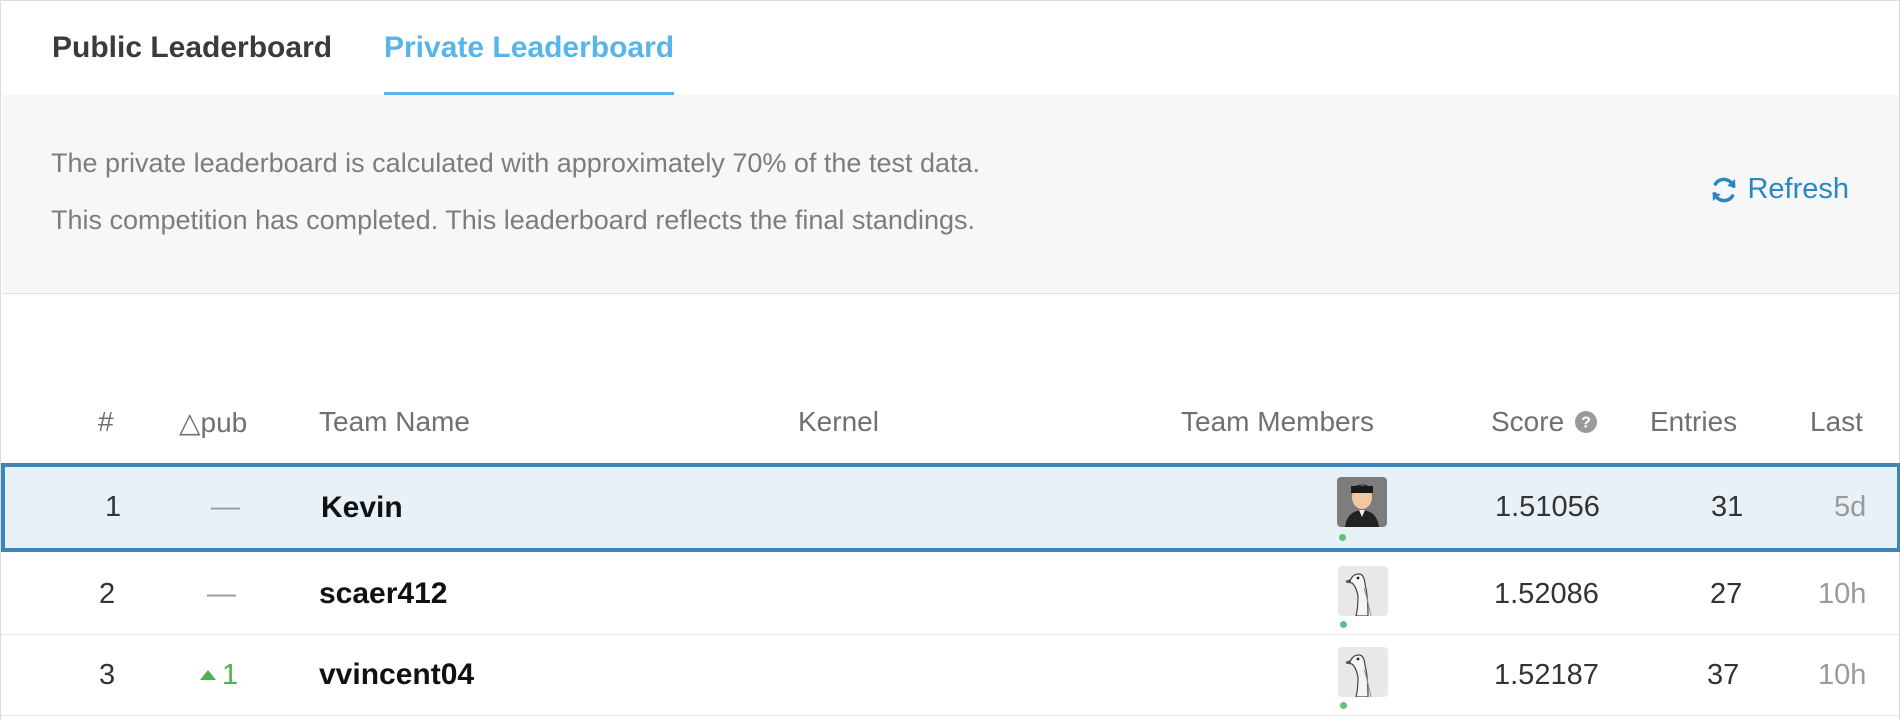 The width and height of the screenshot is (1900, 720). I want to click on row-team-name: vvincent04, so click(396, 675).